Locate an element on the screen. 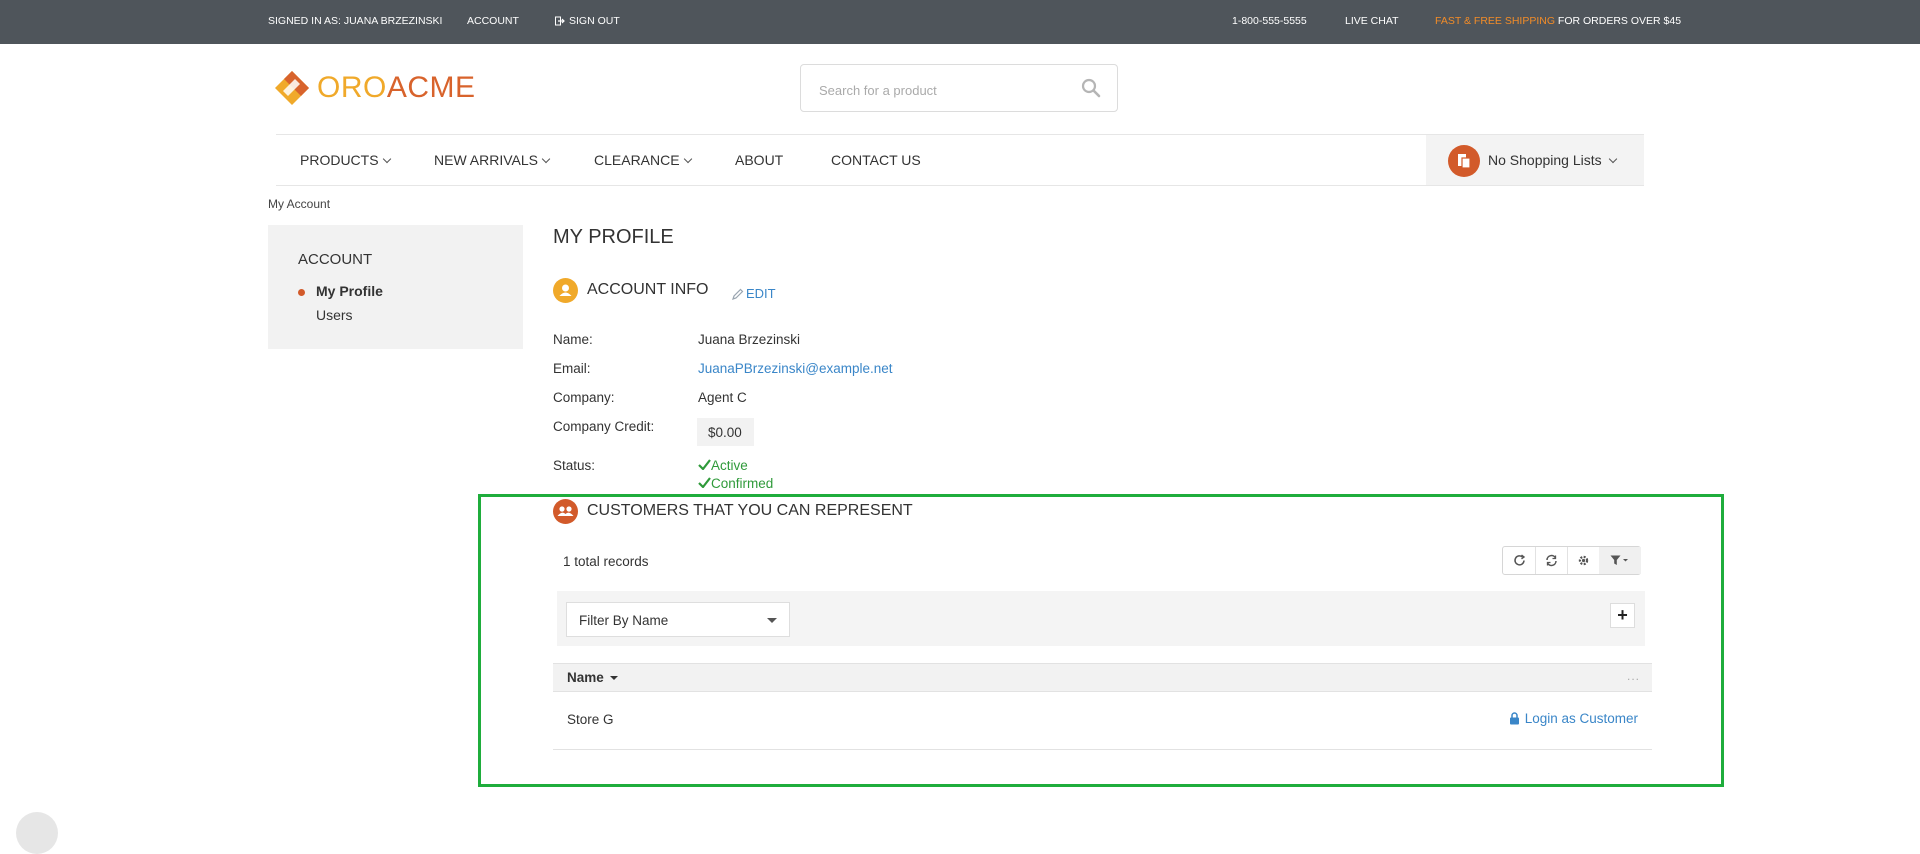 The width and height of the screenshot is (1920, 854). nav-item-label: CLEARANCE is located at coordinates (637, 160).